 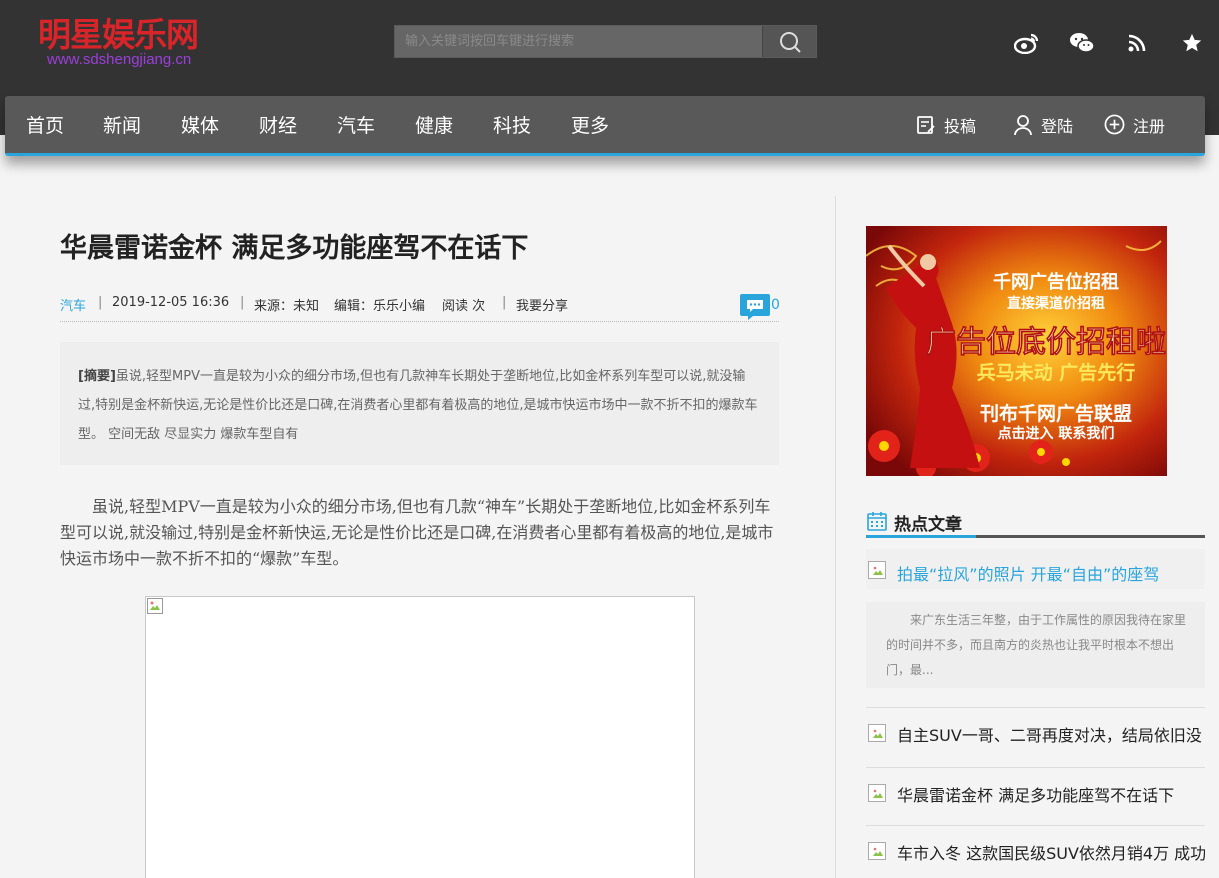 What do you see at coordinates (1057, 126) in the screenshot?
I see `login-label: 登陆` at bounding box center [1057, 126].